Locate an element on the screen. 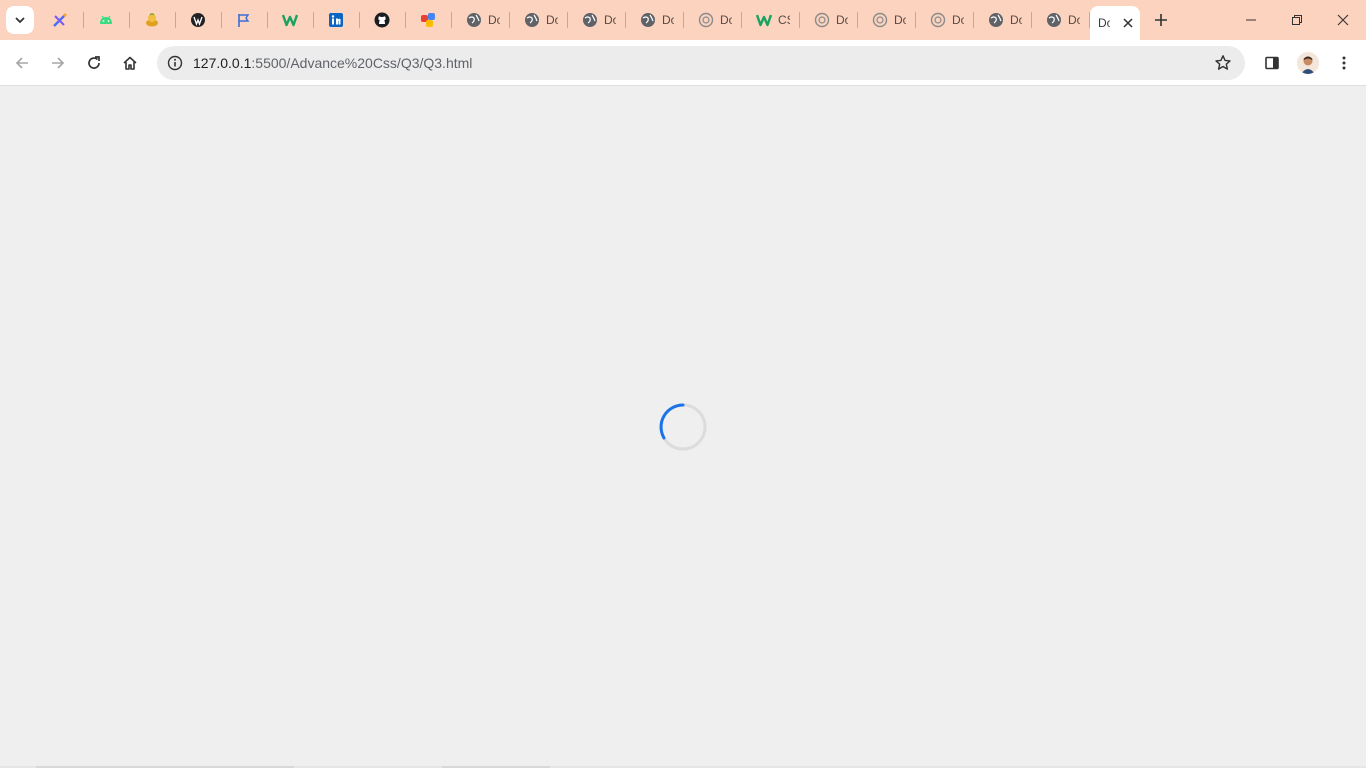  restore-button is located at coordinates (1297, 20).